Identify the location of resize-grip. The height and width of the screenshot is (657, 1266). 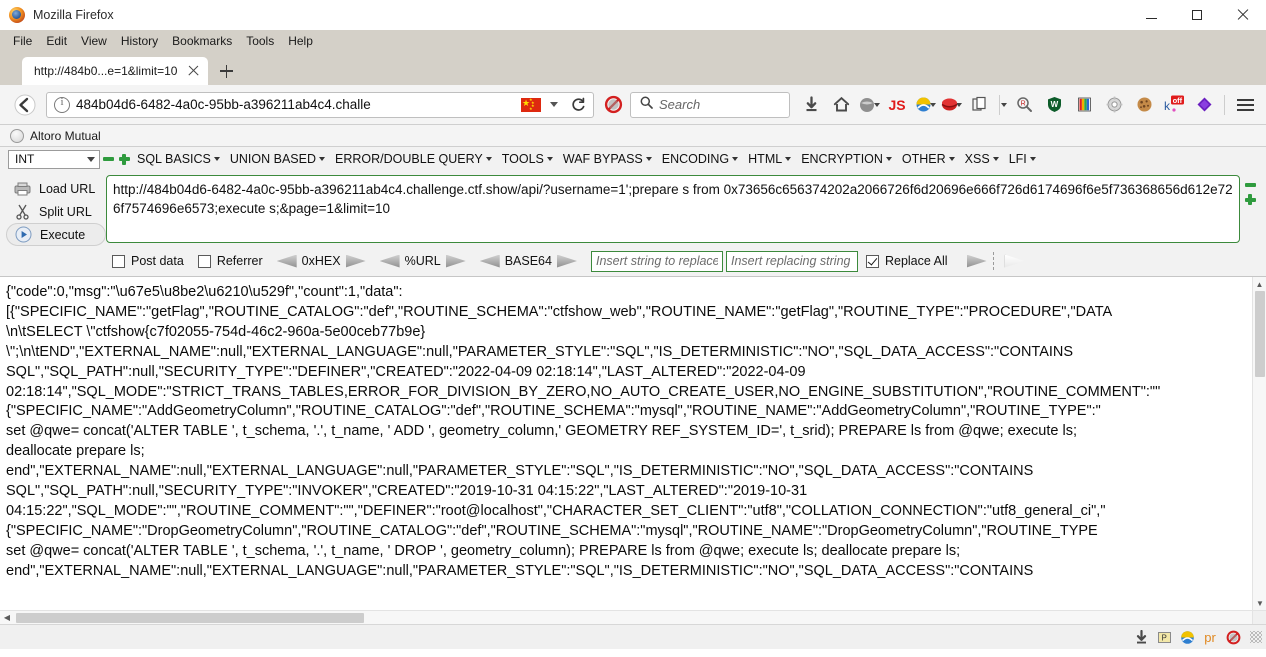
(1256, 637).